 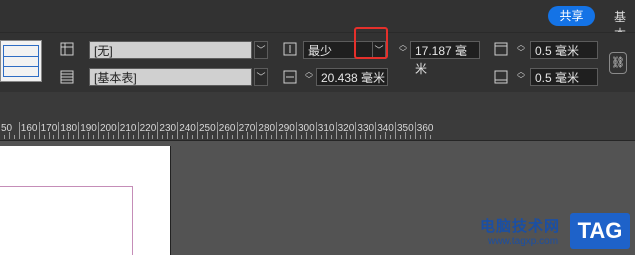 What do you see at coordinates (405, 128) in the screenshot?
I see `ruler-label: 350` at bounding box center [405, 128].